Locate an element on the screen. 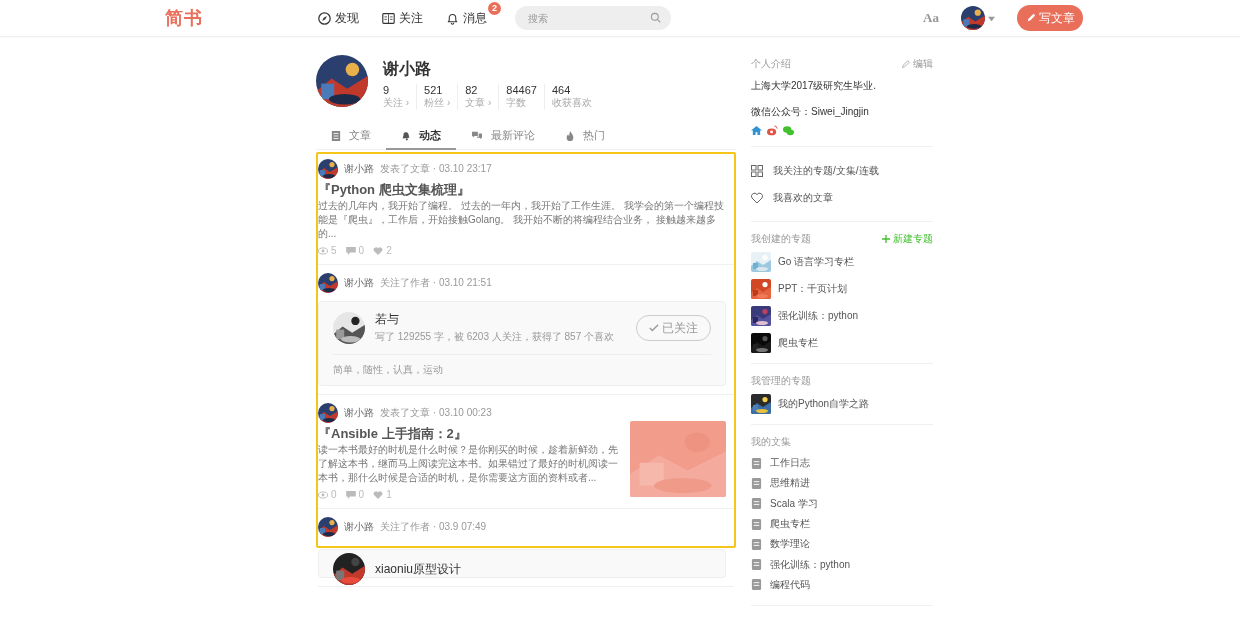 This screenshot has height=619, width=1240. stat-value: 82 is located at coordinates (472, 90).